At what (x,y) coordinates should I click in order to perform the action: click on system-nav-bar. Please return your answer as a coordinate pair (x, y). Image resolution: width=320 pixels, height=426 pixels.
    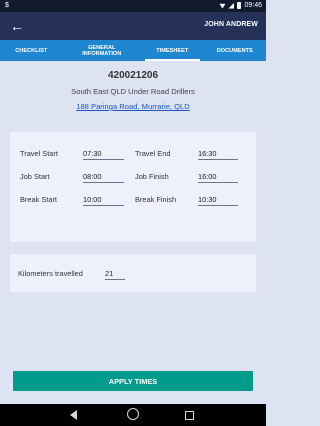
    Looking at the image, I should click on (133, 415).